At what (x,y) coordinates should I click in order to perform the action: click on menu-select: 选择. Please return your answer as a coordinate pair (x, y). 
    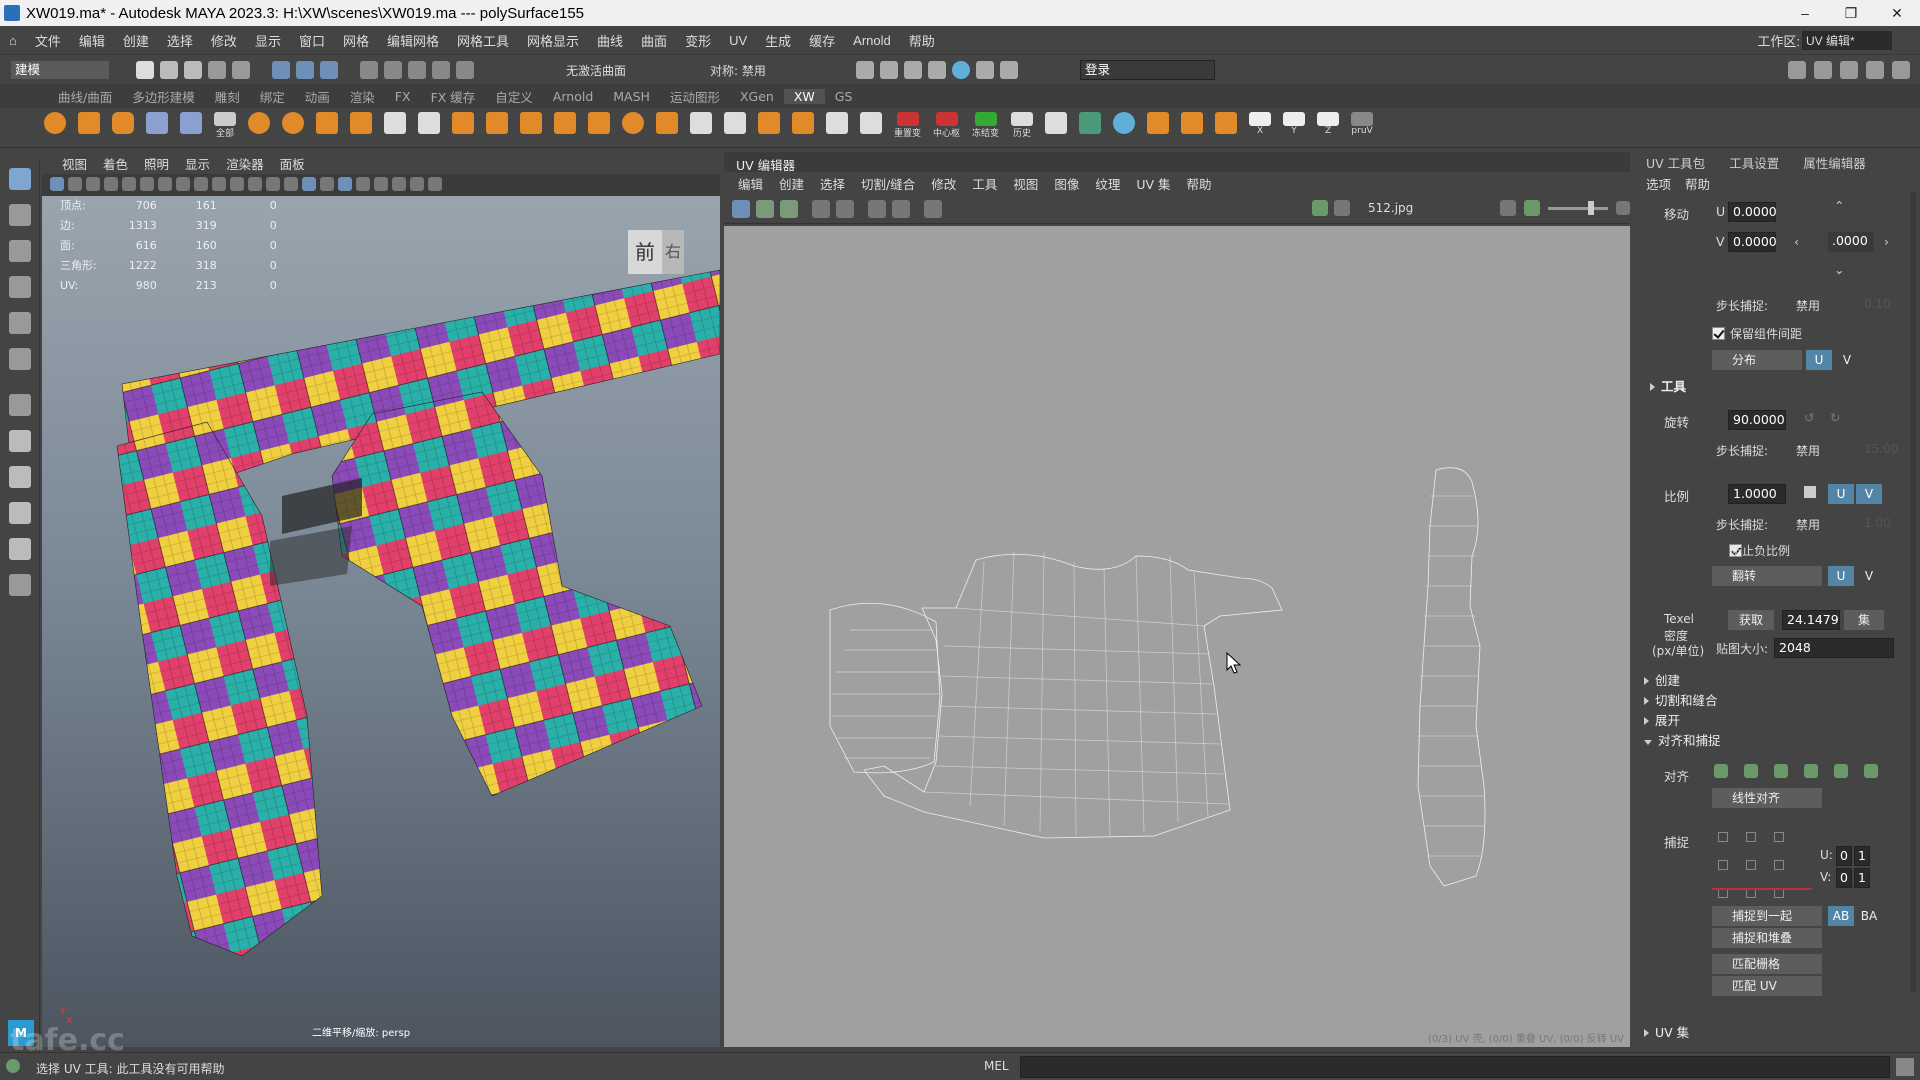
    Looking at the image, I should click on (180, 40).